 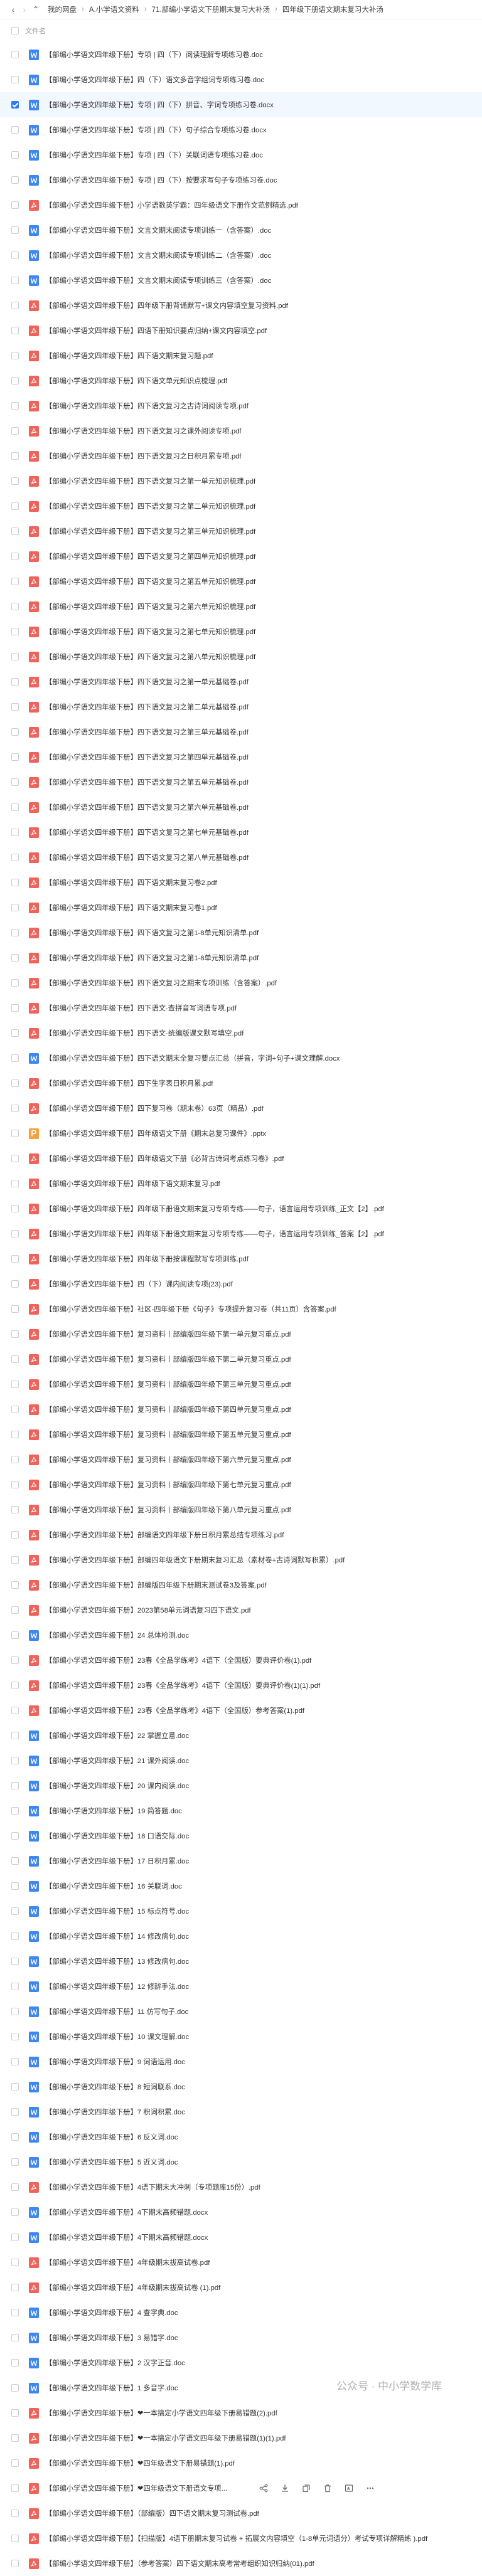 What do you see at coordinates (241, 606) in the screenshot?
I see `file-row: 【部编小学语文四年级下册】四下语文复习之第六单元知识梳理.pdf` at bounding box center [241, 606].